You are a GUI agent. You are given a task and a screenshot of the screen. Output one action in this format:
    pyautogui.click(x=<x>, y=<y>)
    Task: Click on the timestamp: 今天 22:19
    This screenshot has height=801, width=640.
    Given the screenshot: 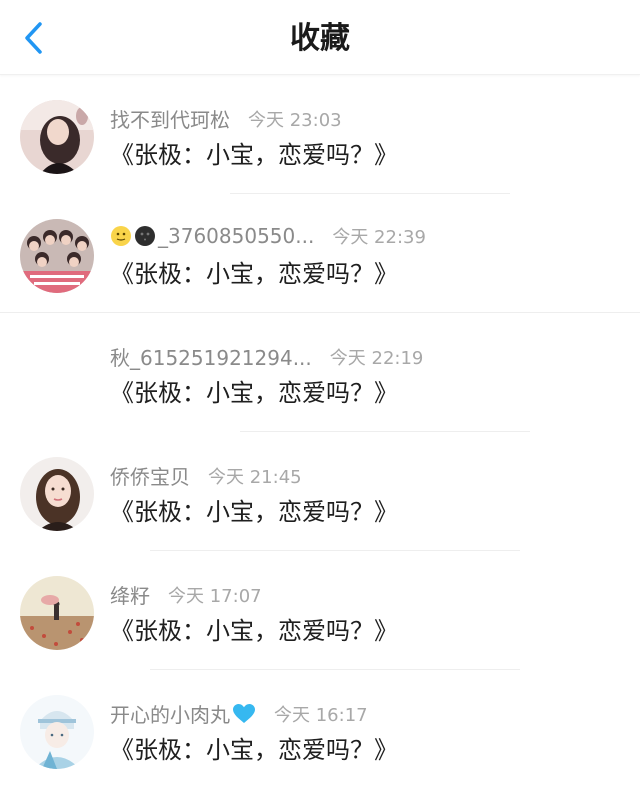 What is the action you would take?
    pyautogui.click(x=376, y=358)
    